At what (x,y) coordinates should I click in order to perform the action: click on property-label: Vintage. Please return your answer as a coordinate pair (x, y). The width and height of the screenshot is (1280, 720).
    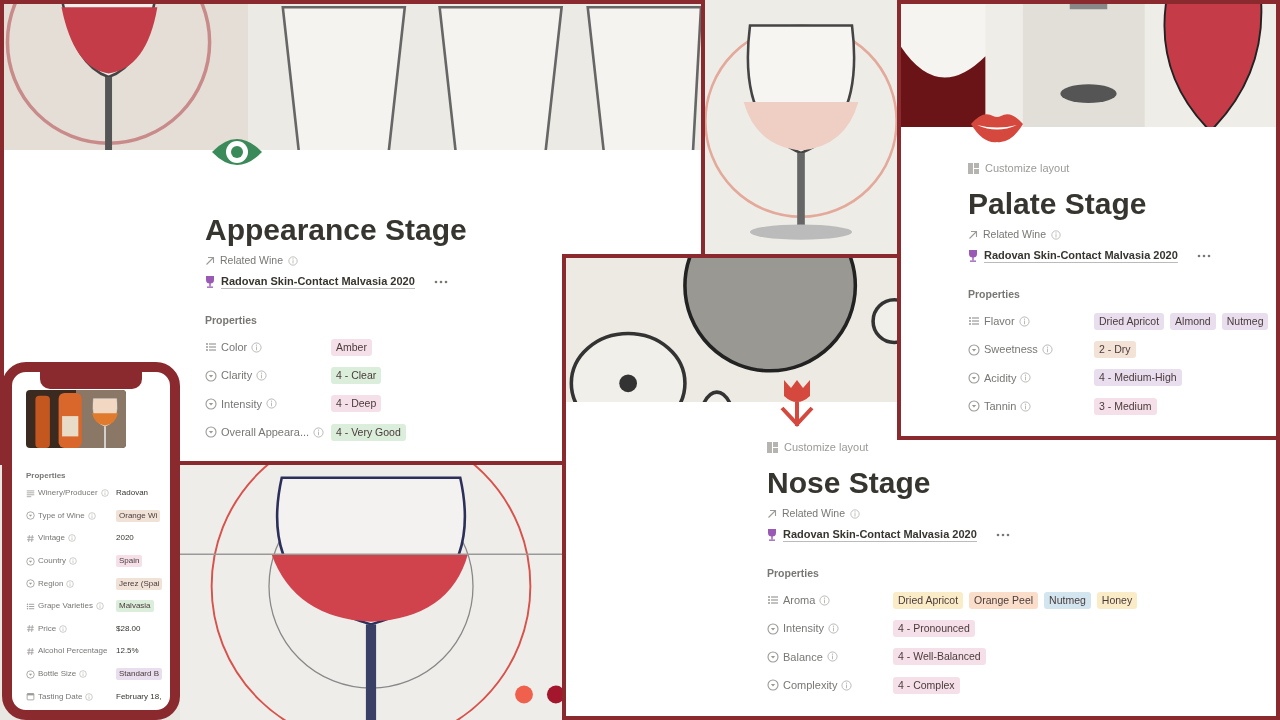
    Looking at the image, I should click on (51, 538).